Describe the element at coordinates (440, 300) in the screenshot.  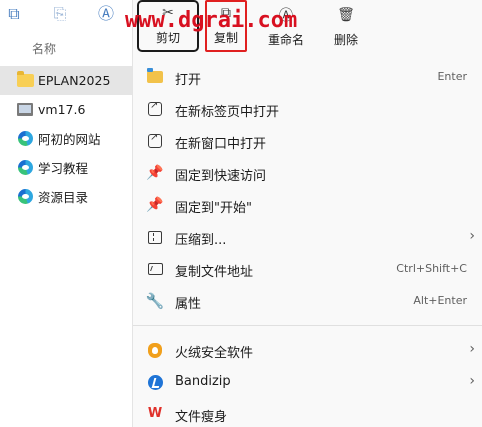
I see `shortcut-label: Alt+Enter` at that location.